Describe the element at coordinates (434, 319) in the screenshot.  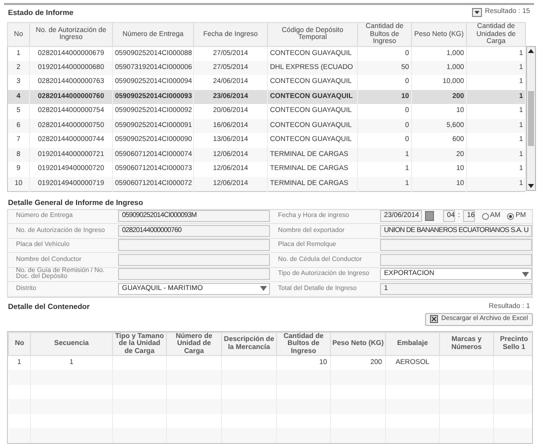
I see `spreadsheet-icon` at that location.